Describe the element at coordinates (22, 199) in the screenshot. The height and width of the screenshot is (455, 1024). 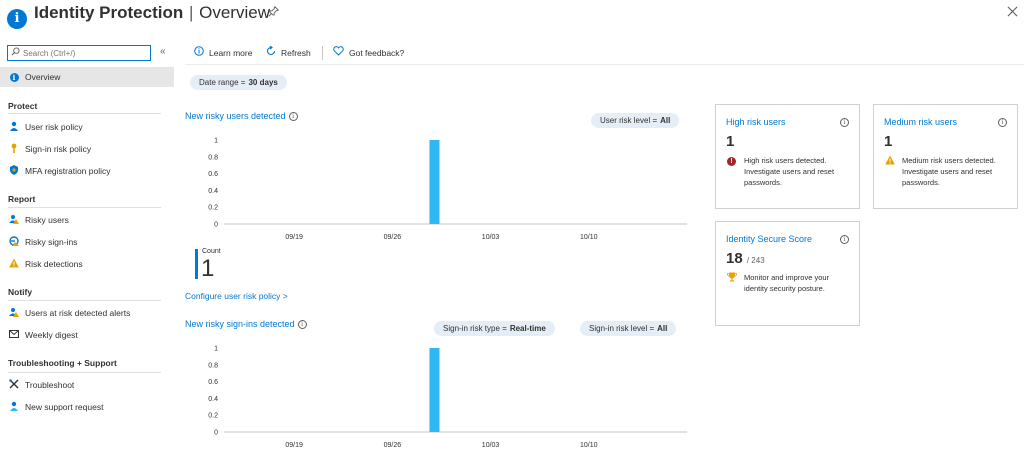
I see `section-report: Report` at that location.